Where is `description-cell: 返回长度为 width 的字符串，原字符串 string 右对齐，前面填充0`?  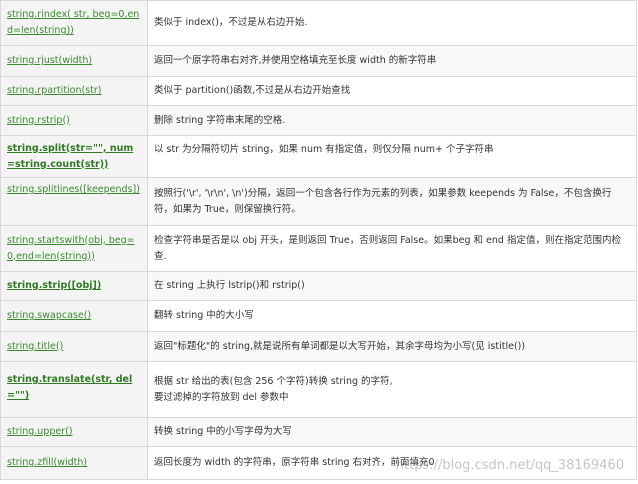
description-cell: 返回长度为 width 的字符串，原字符串 string 右对齐，前面填充0 is located at coordinates (392, 463).